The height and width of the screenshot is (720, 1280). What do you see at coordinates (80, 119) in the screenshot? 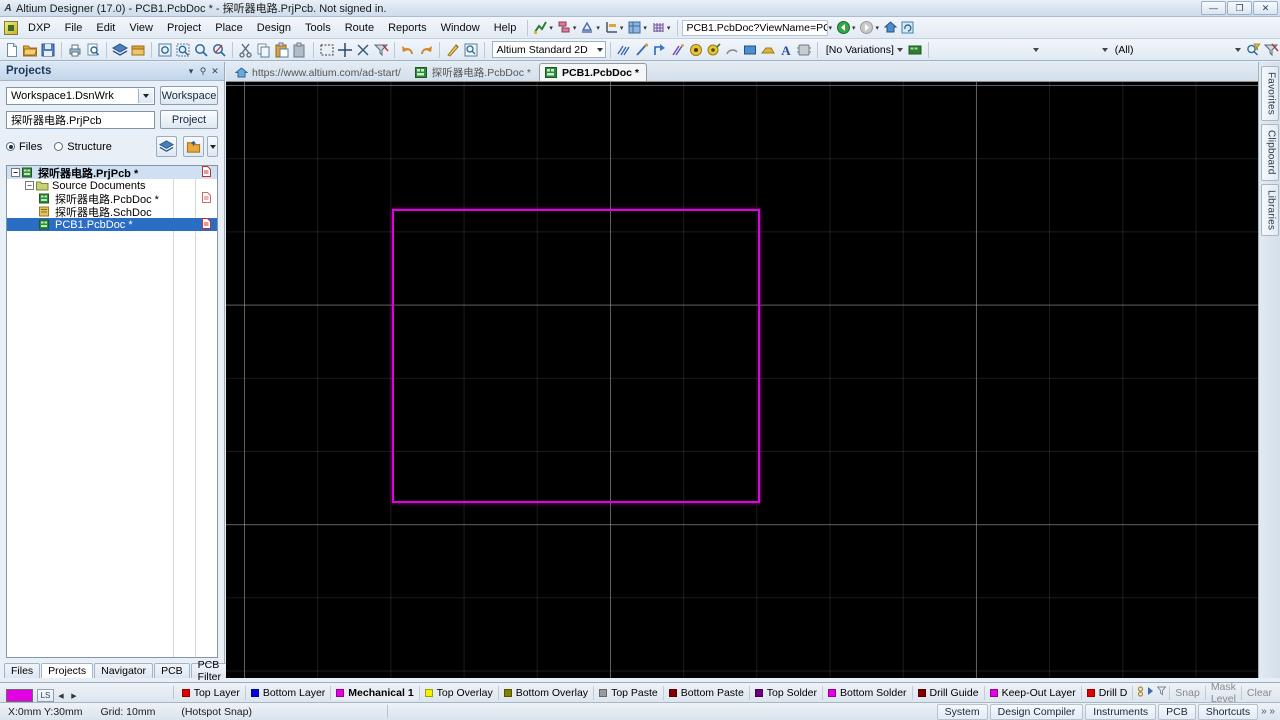
I see `project-field: 探听器电路.PrjPcb` at bounding box center [80, 119].